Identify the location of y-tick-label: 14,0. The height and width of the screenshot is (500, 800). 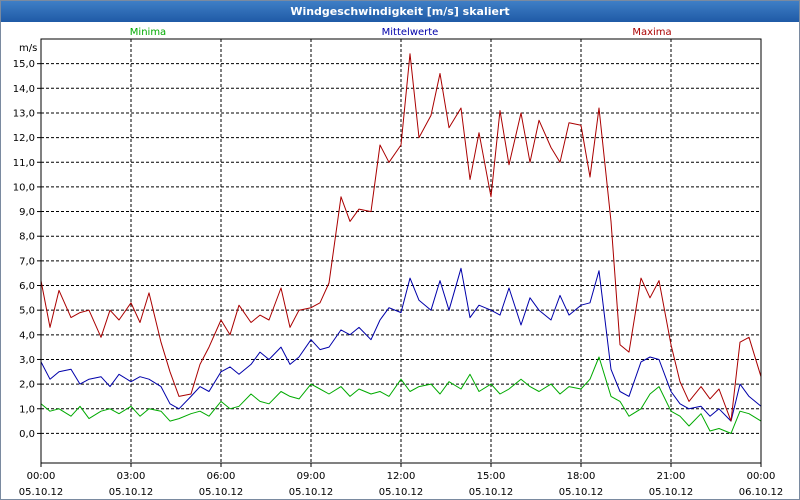
(24, 89).